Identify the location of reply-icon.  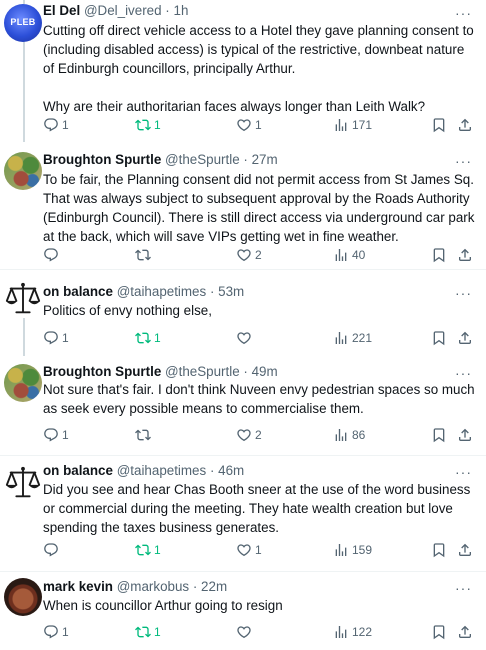
(51, 435).